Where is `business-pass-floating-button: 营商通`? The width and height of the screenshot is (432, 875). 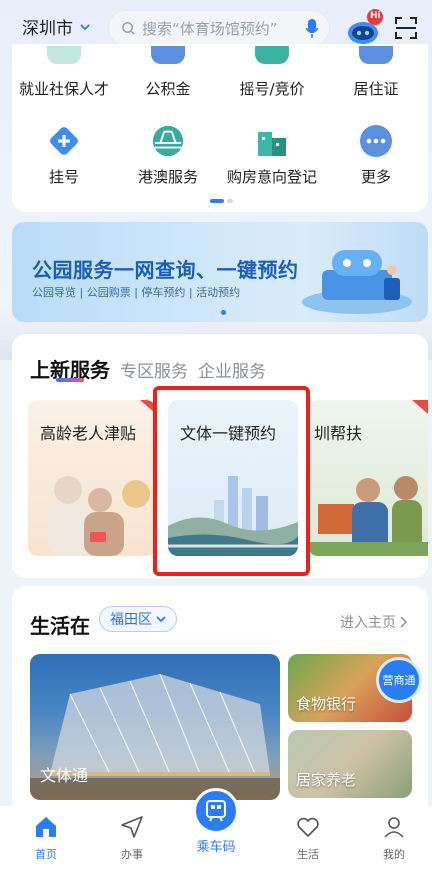 business-pass-floating-button: 营商通 is located at coordinates (399, 680).